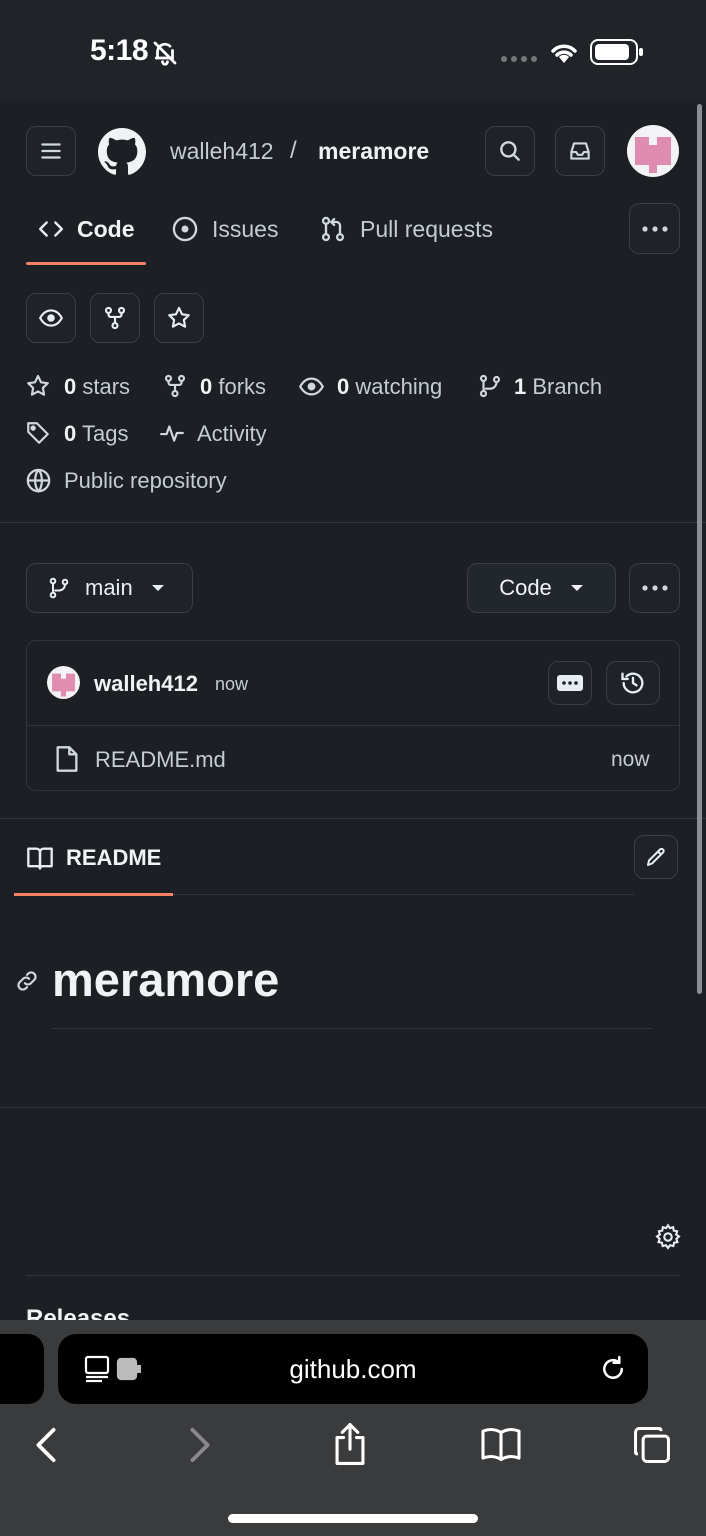 The image size is (706, 1536). Describe the element at coordinates (113, 858) in the screenshot. I see `readme-tab: README` at that location.